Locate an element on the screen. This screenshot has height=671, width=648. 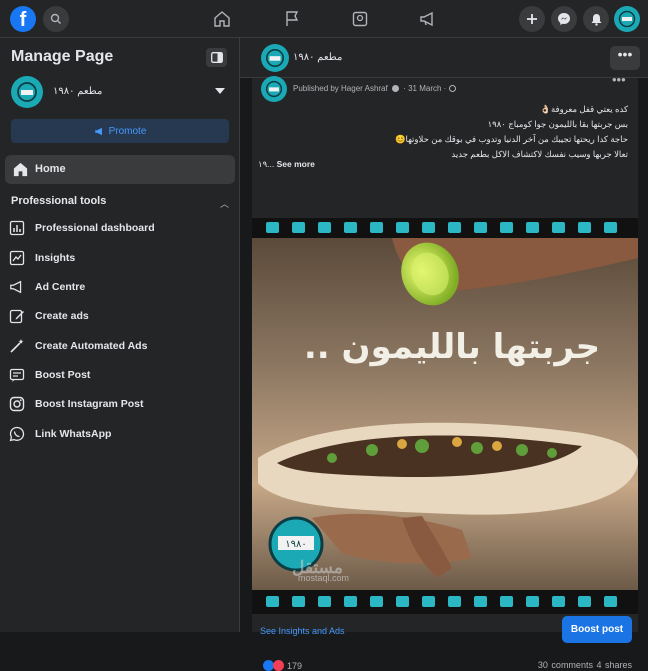
post-meta: Published by Hager Ashraf · 31 March · is located at coordinates (374, 88).